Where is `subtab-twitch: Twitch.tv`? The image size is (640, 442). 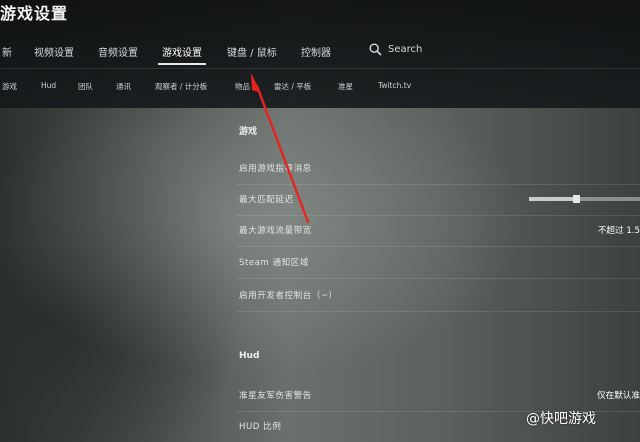
subtab-twitch: Twitch.tv is located at coordinates (394, 85).